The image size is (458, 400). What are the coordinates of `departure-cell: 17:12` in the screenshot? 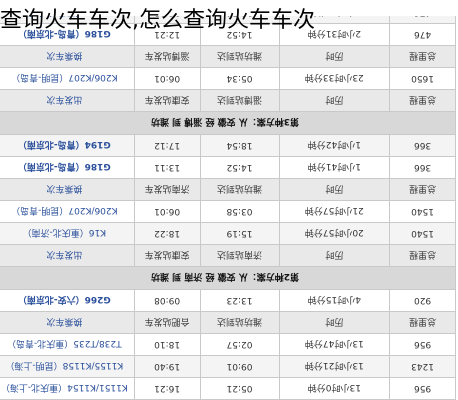 It's located at (167, 145).